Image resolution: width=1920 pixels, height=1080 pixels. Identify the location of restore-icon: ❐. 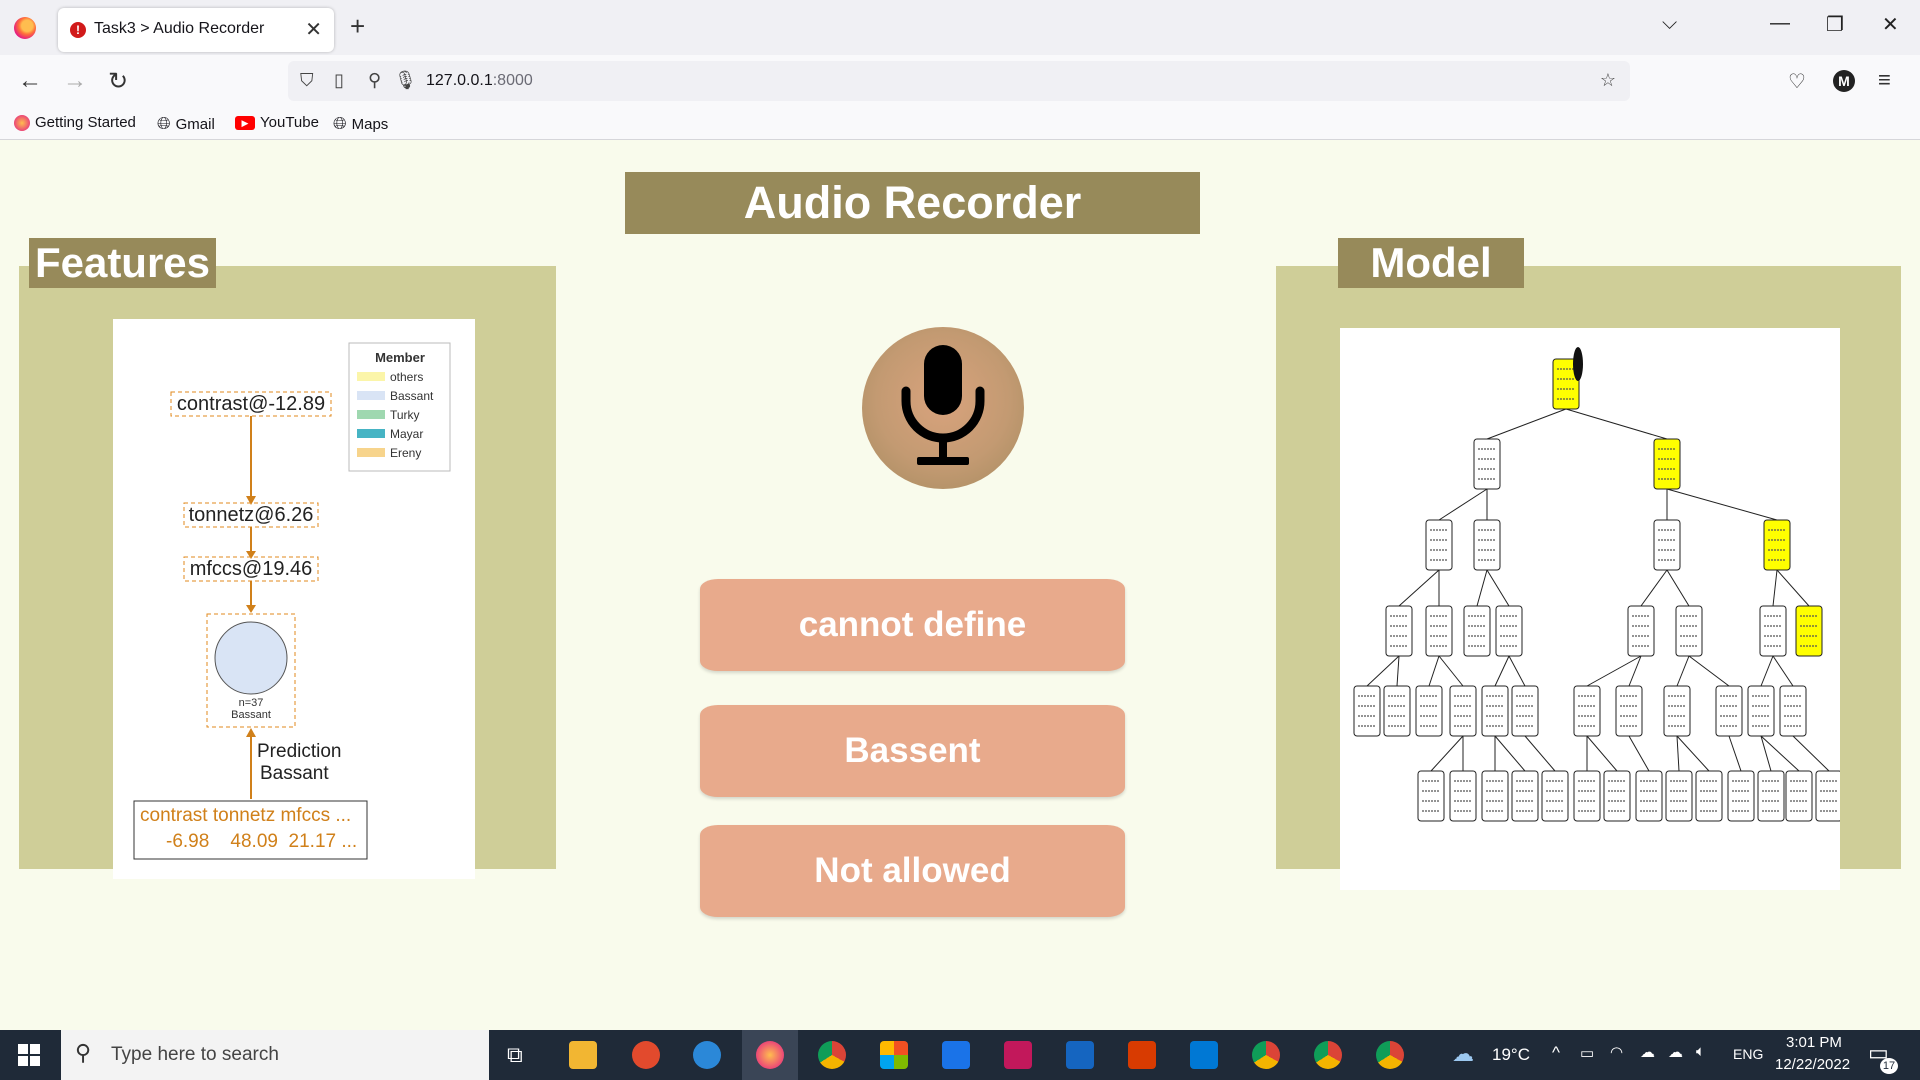
(1835, 24).